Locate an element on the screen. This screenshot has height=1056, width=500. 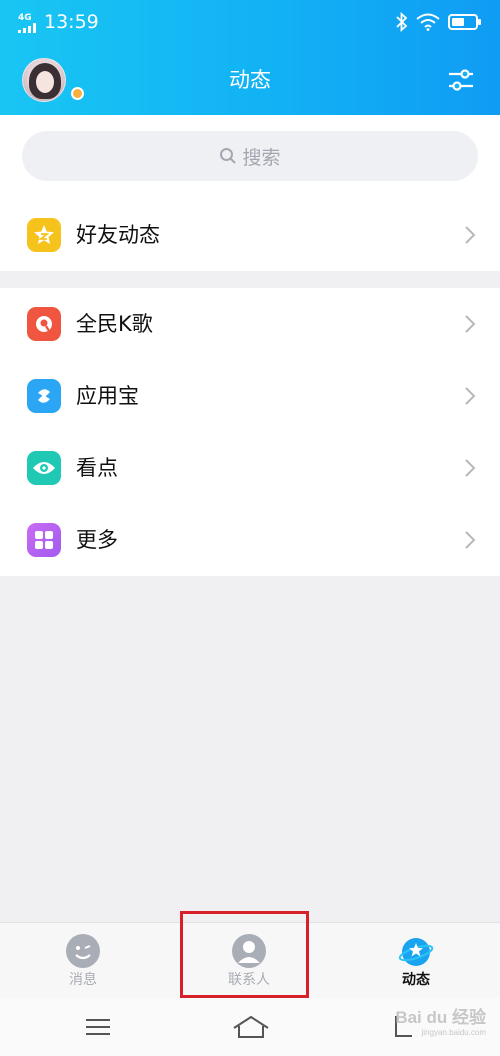
eye-icon is located at coordinates (44, 468).